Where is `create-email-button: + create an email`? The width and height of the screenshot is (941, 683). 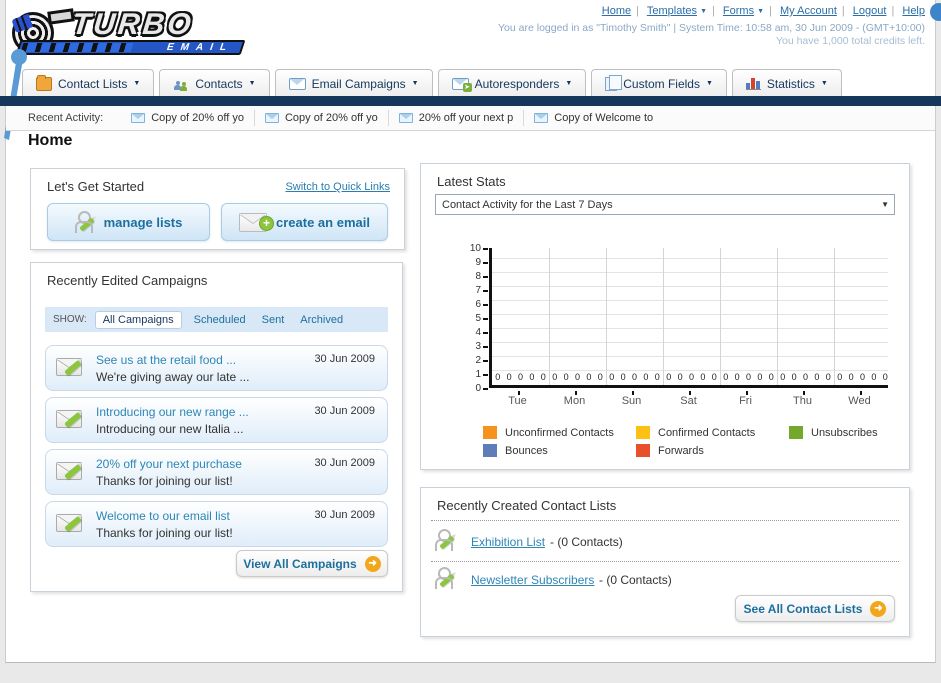
create-email-button: + create an email is located at coordinates (304, 222).